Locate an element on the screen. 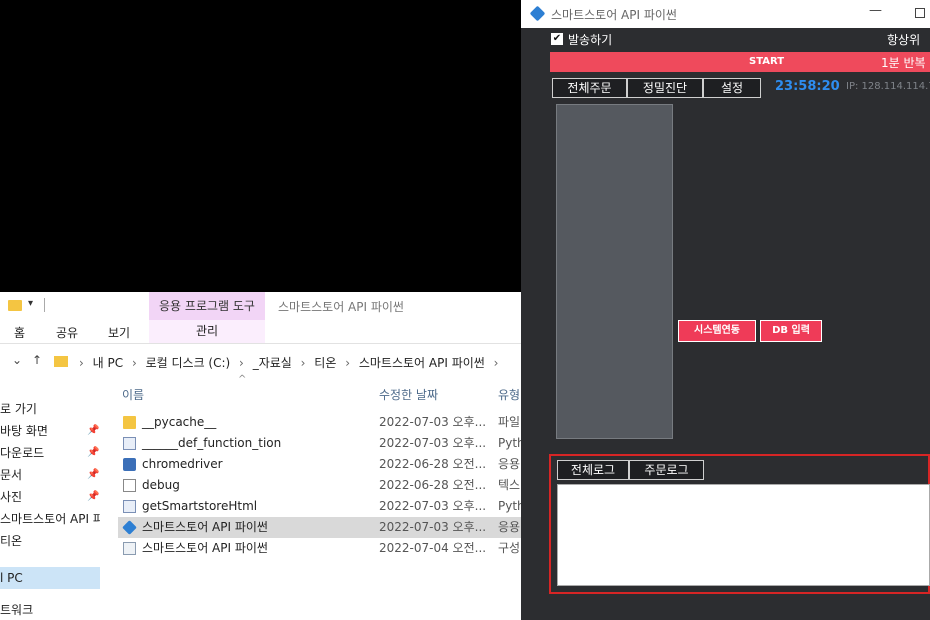  breadcrumb-smartstore-folder: 스마트스토어 API 파이썬 is located at coordinates (422, 363).